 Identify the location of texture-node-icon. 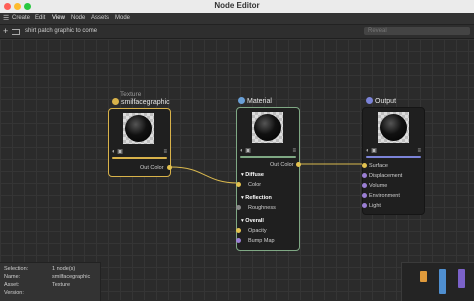
(115, 101).